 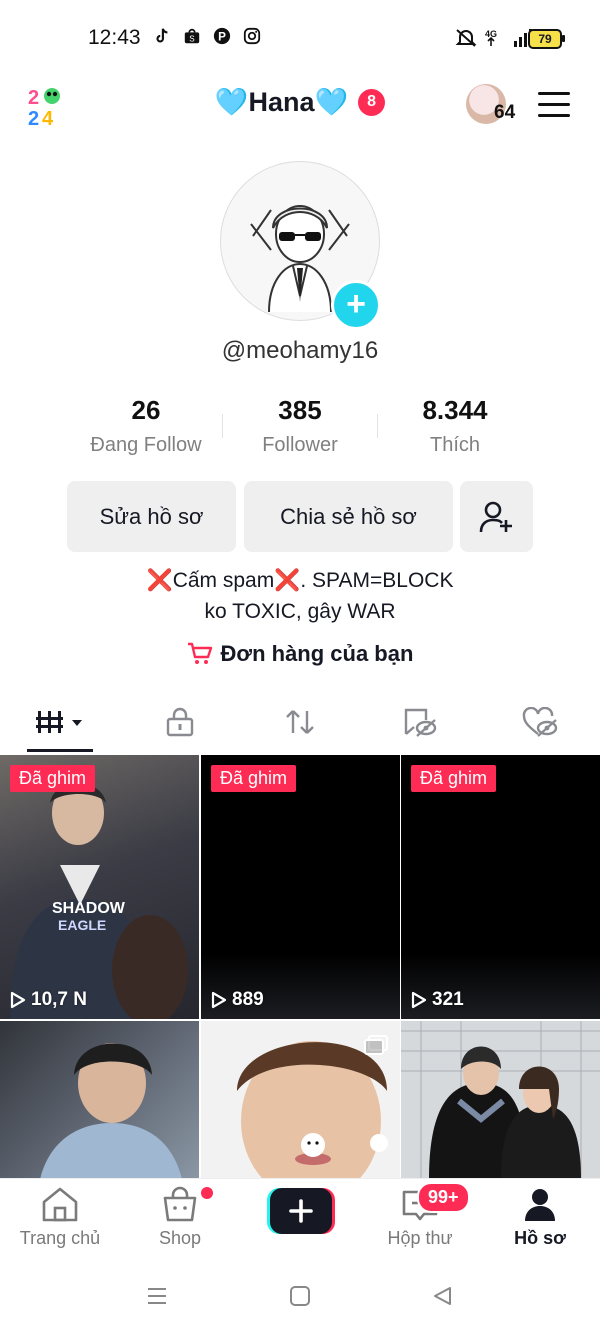 What do you see at coordinates (59, 999) in the screenshot?
I see `video-views-count: 10,7 N` at bounding box center [59, 999].